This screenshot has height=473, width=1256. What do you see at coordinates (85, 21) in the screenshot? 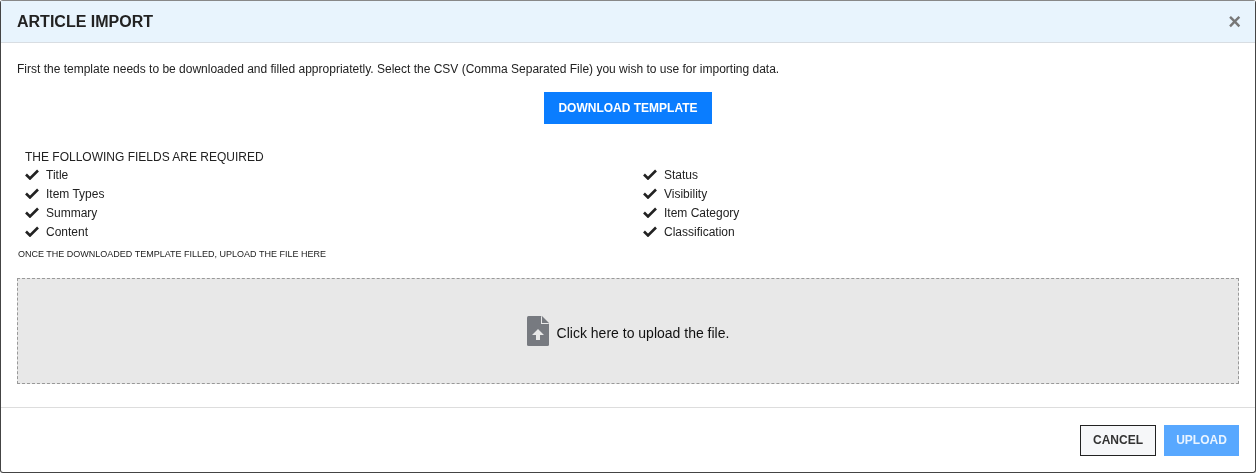
I see `dialog-title: ARTICLE IMPORT` at bounding box center [85, 21].